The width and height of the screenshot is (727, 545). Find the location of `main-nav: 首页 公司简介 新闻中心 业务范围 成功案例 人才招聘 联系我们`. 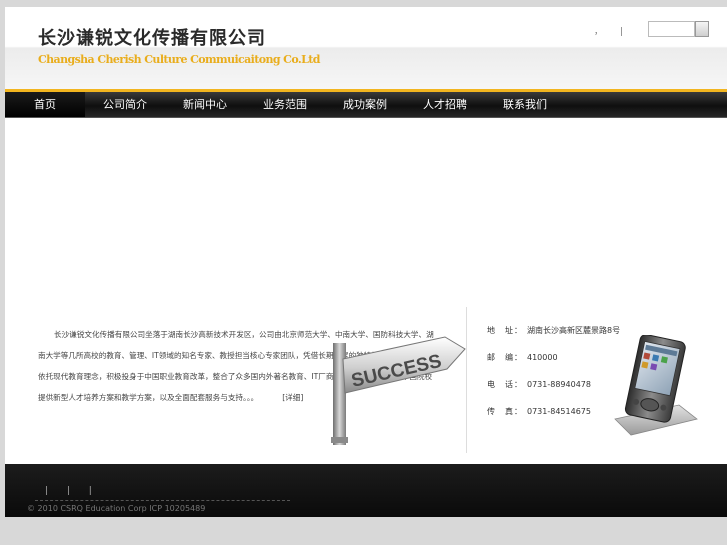

main-nav: 首页 公司简介 新闻中心 业务范围 成功案例 人才招聘 联系我们 is located at coordinates (366, 105).